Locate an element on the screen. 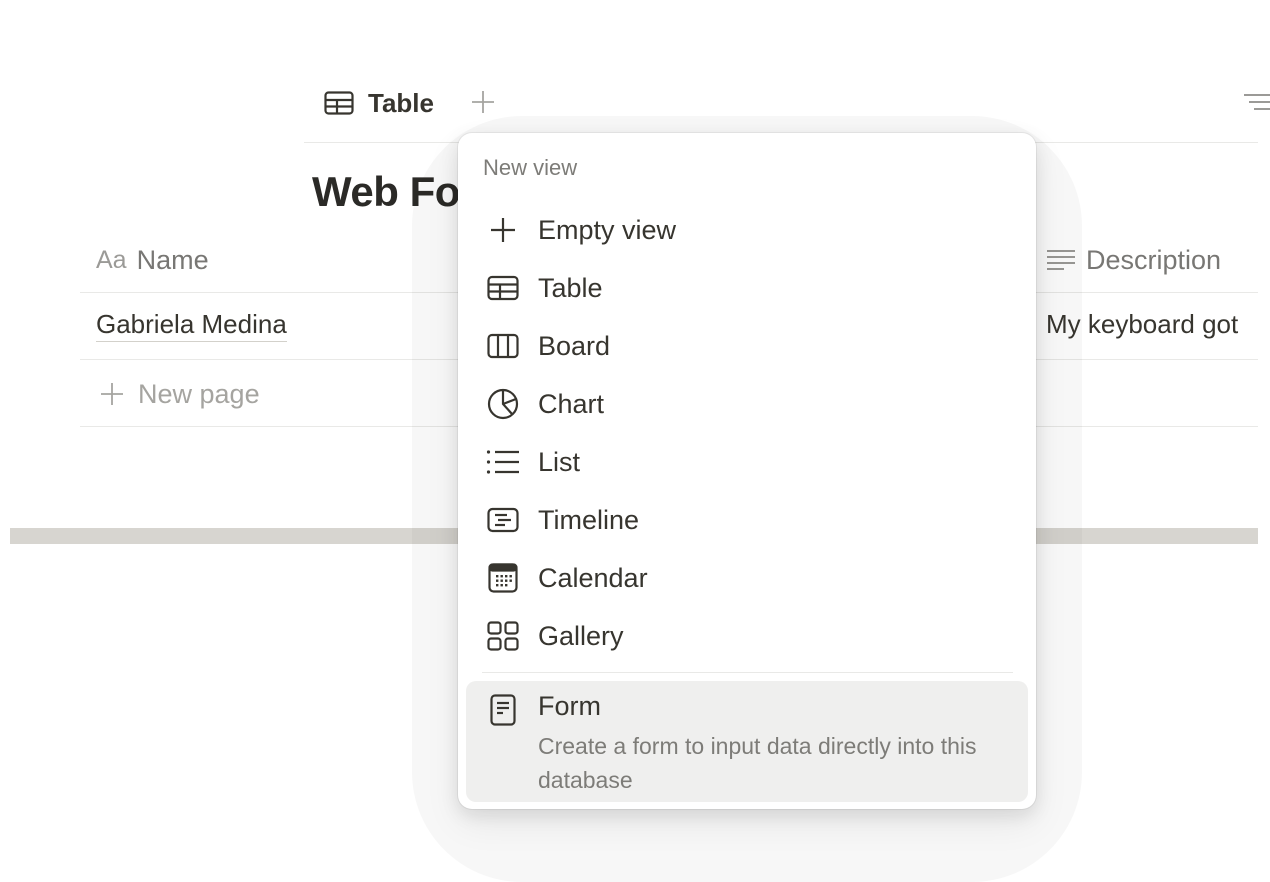 This screenshot has width=1270, height=882. calendar-icon is located at coordinates (503, 578).